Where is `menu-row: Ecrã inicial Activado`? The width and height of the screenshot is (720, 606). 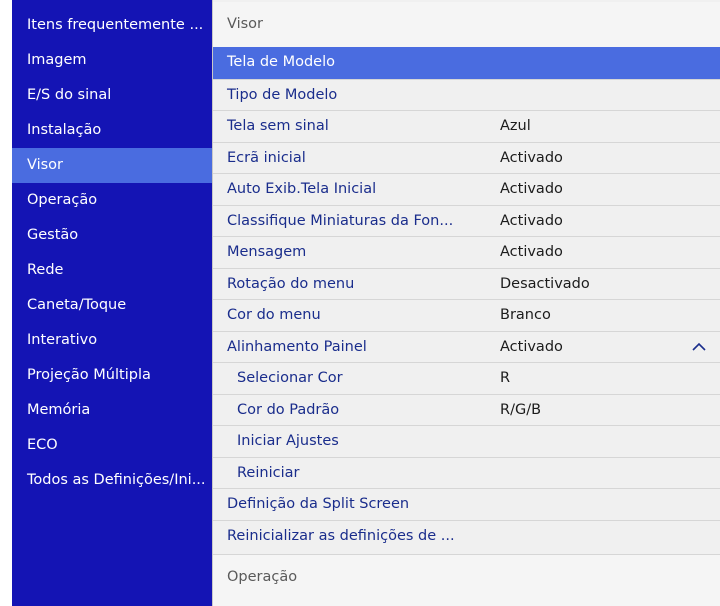 menu-row: Ecrã inicial Activado is located at coordinates (466, 157).